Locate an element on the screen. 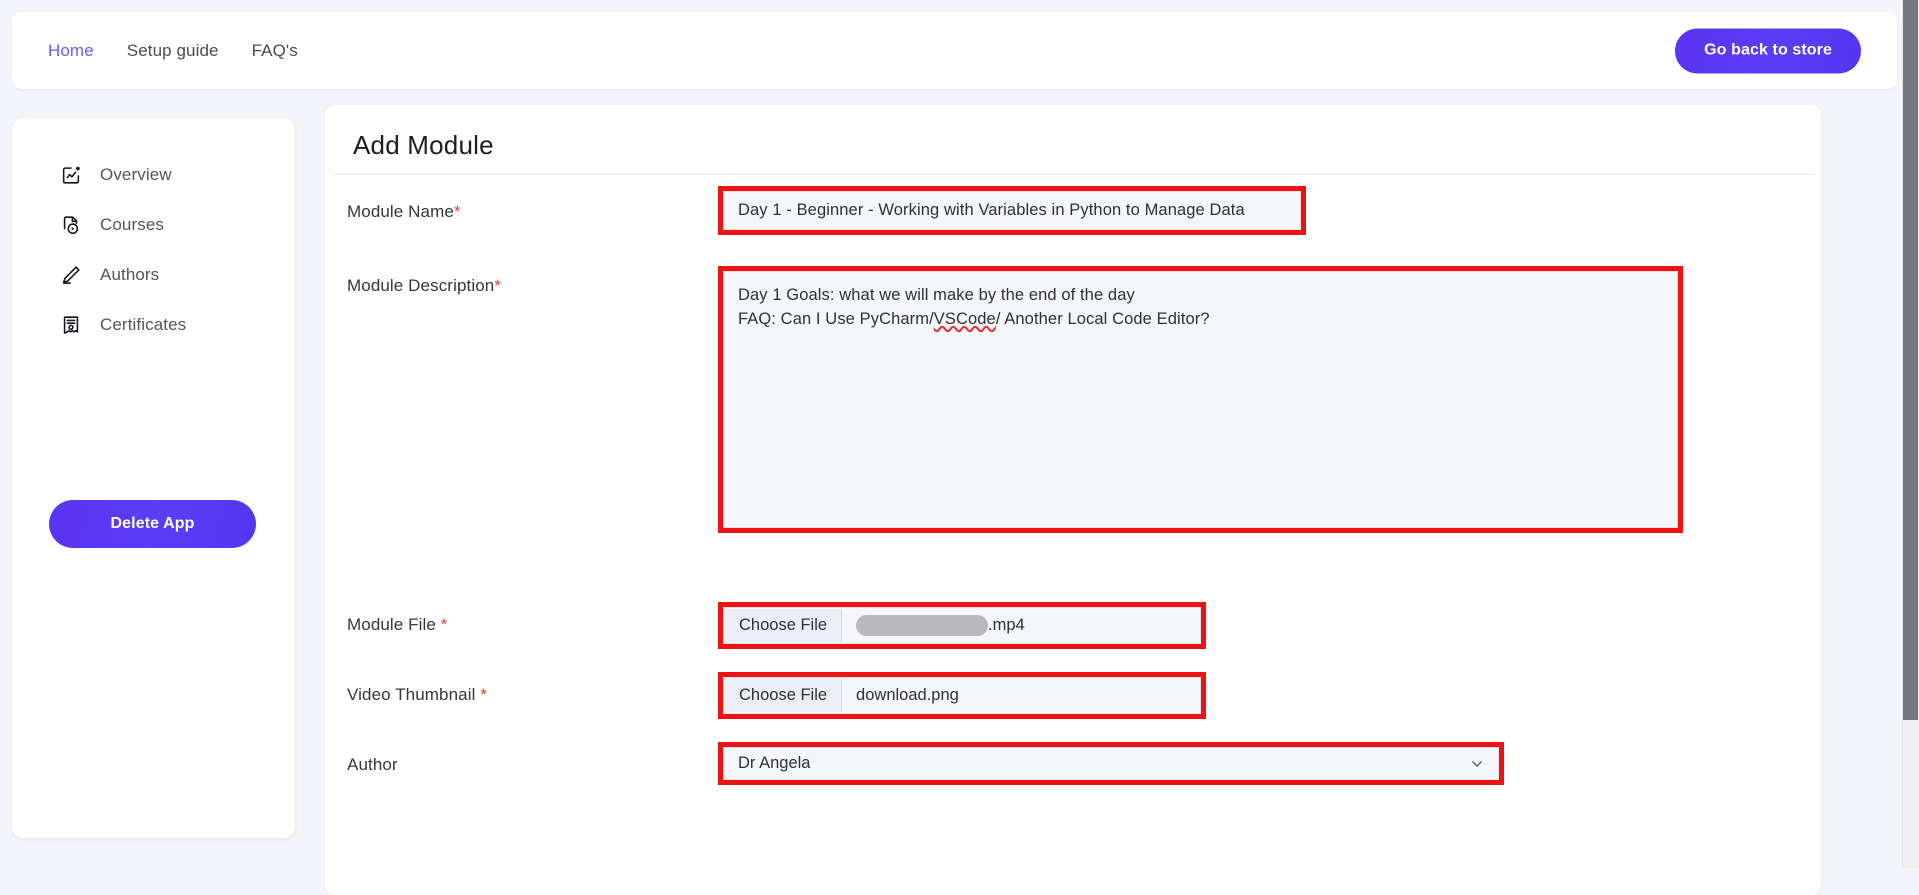 This screenshot has width=1919, height=895. sidebar-item-courses-label: Courses is located at coordinates (132, 224).